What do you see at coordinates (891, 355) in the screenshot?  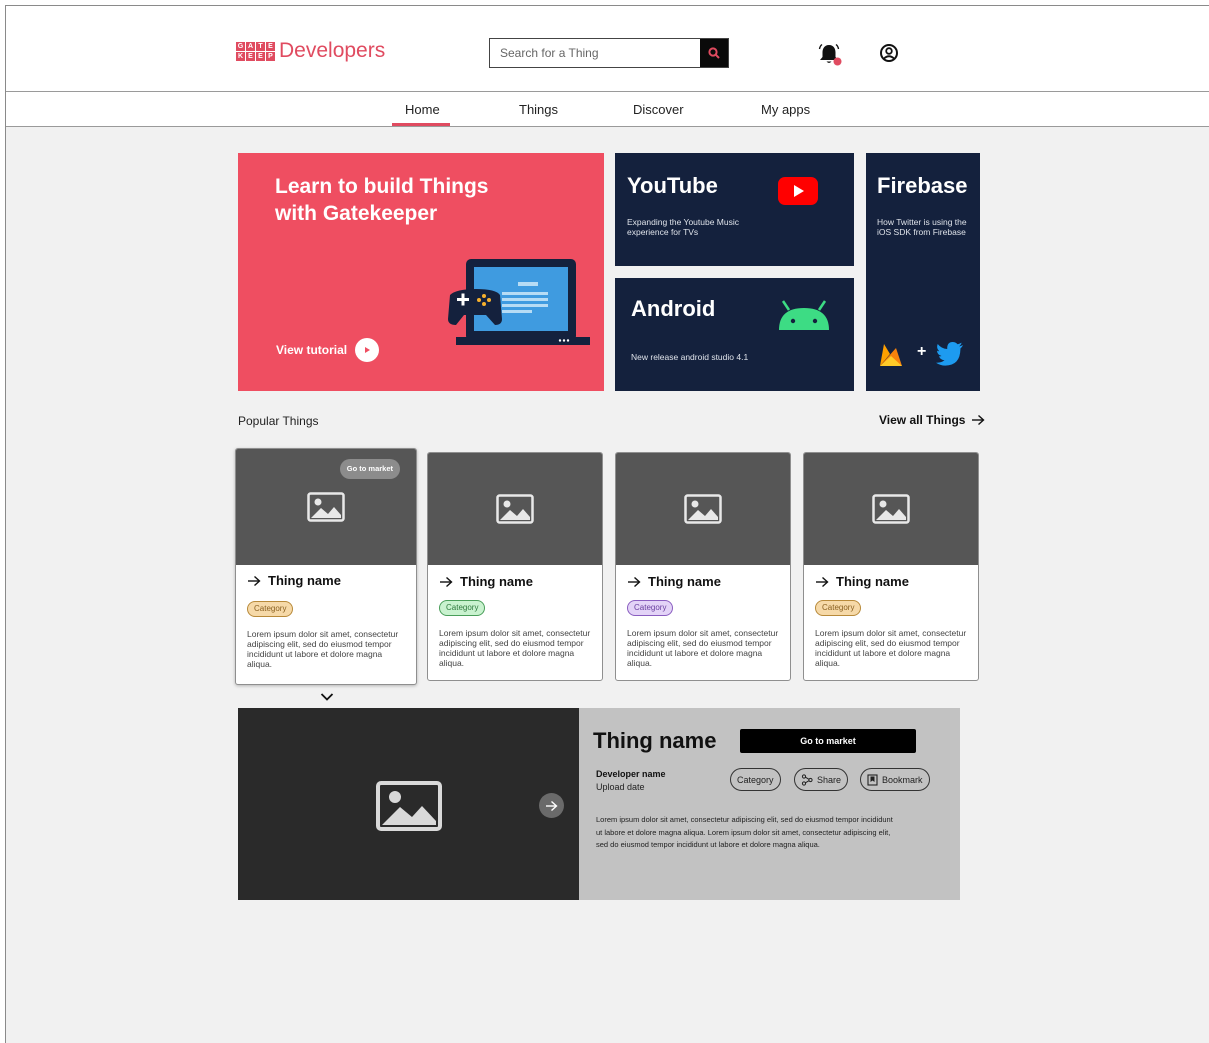 I see `firebase-icon` at bounding box center [891, 355].